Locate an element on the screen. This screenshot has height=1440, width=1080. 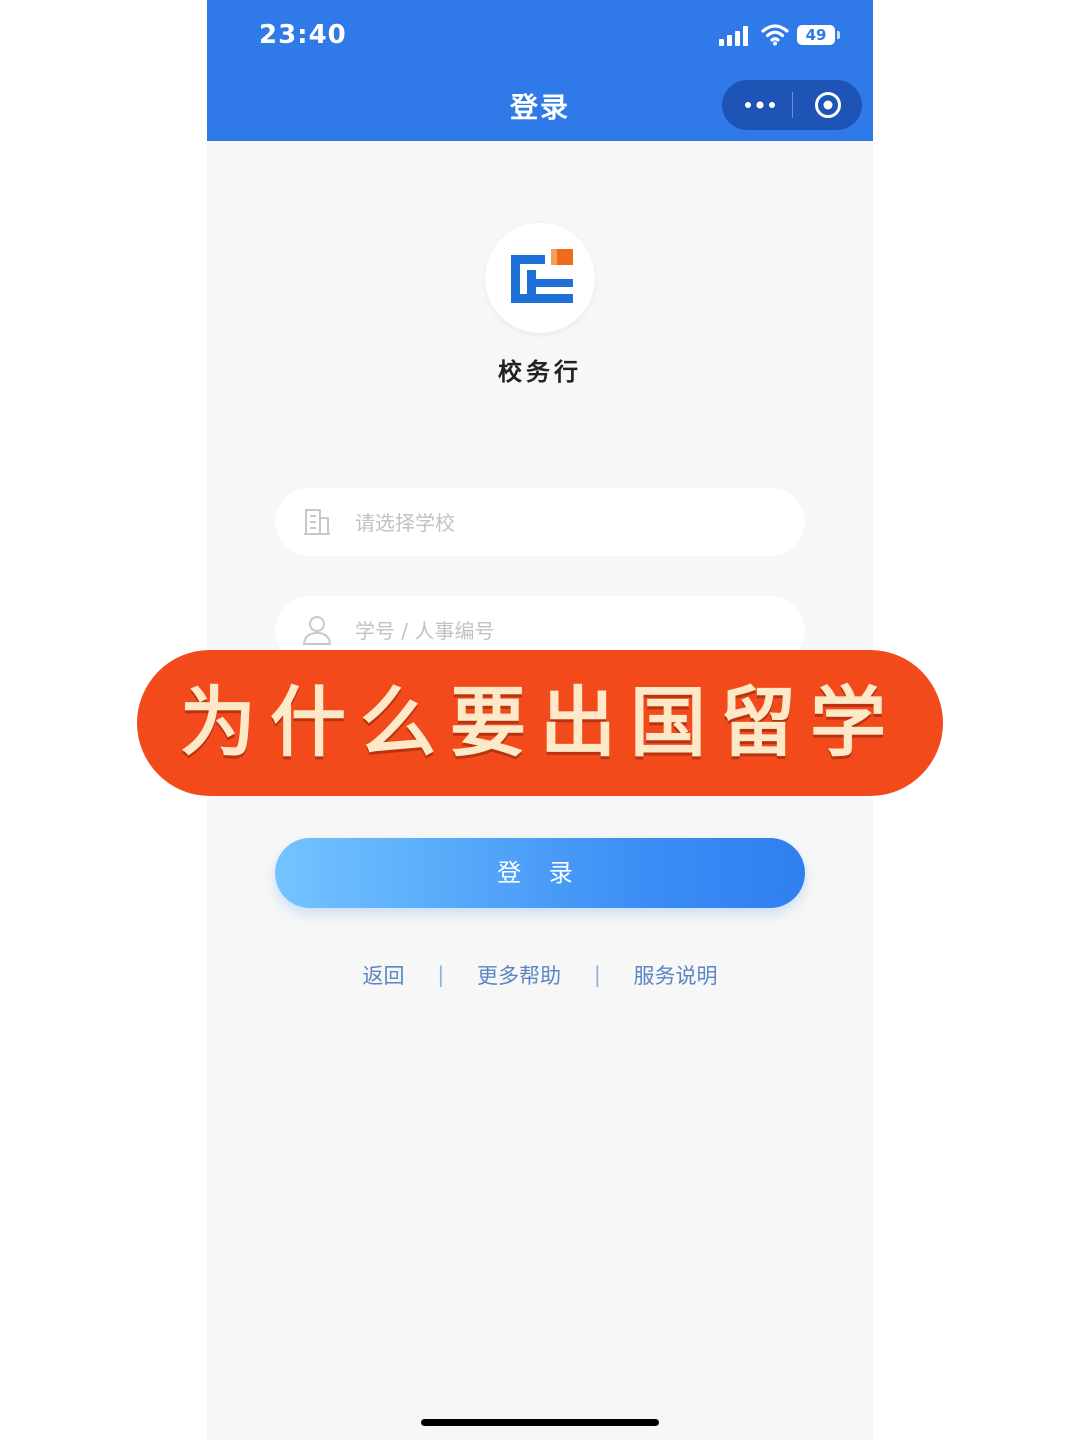
close-mini-program-icon is located at coordinates (828, 105).